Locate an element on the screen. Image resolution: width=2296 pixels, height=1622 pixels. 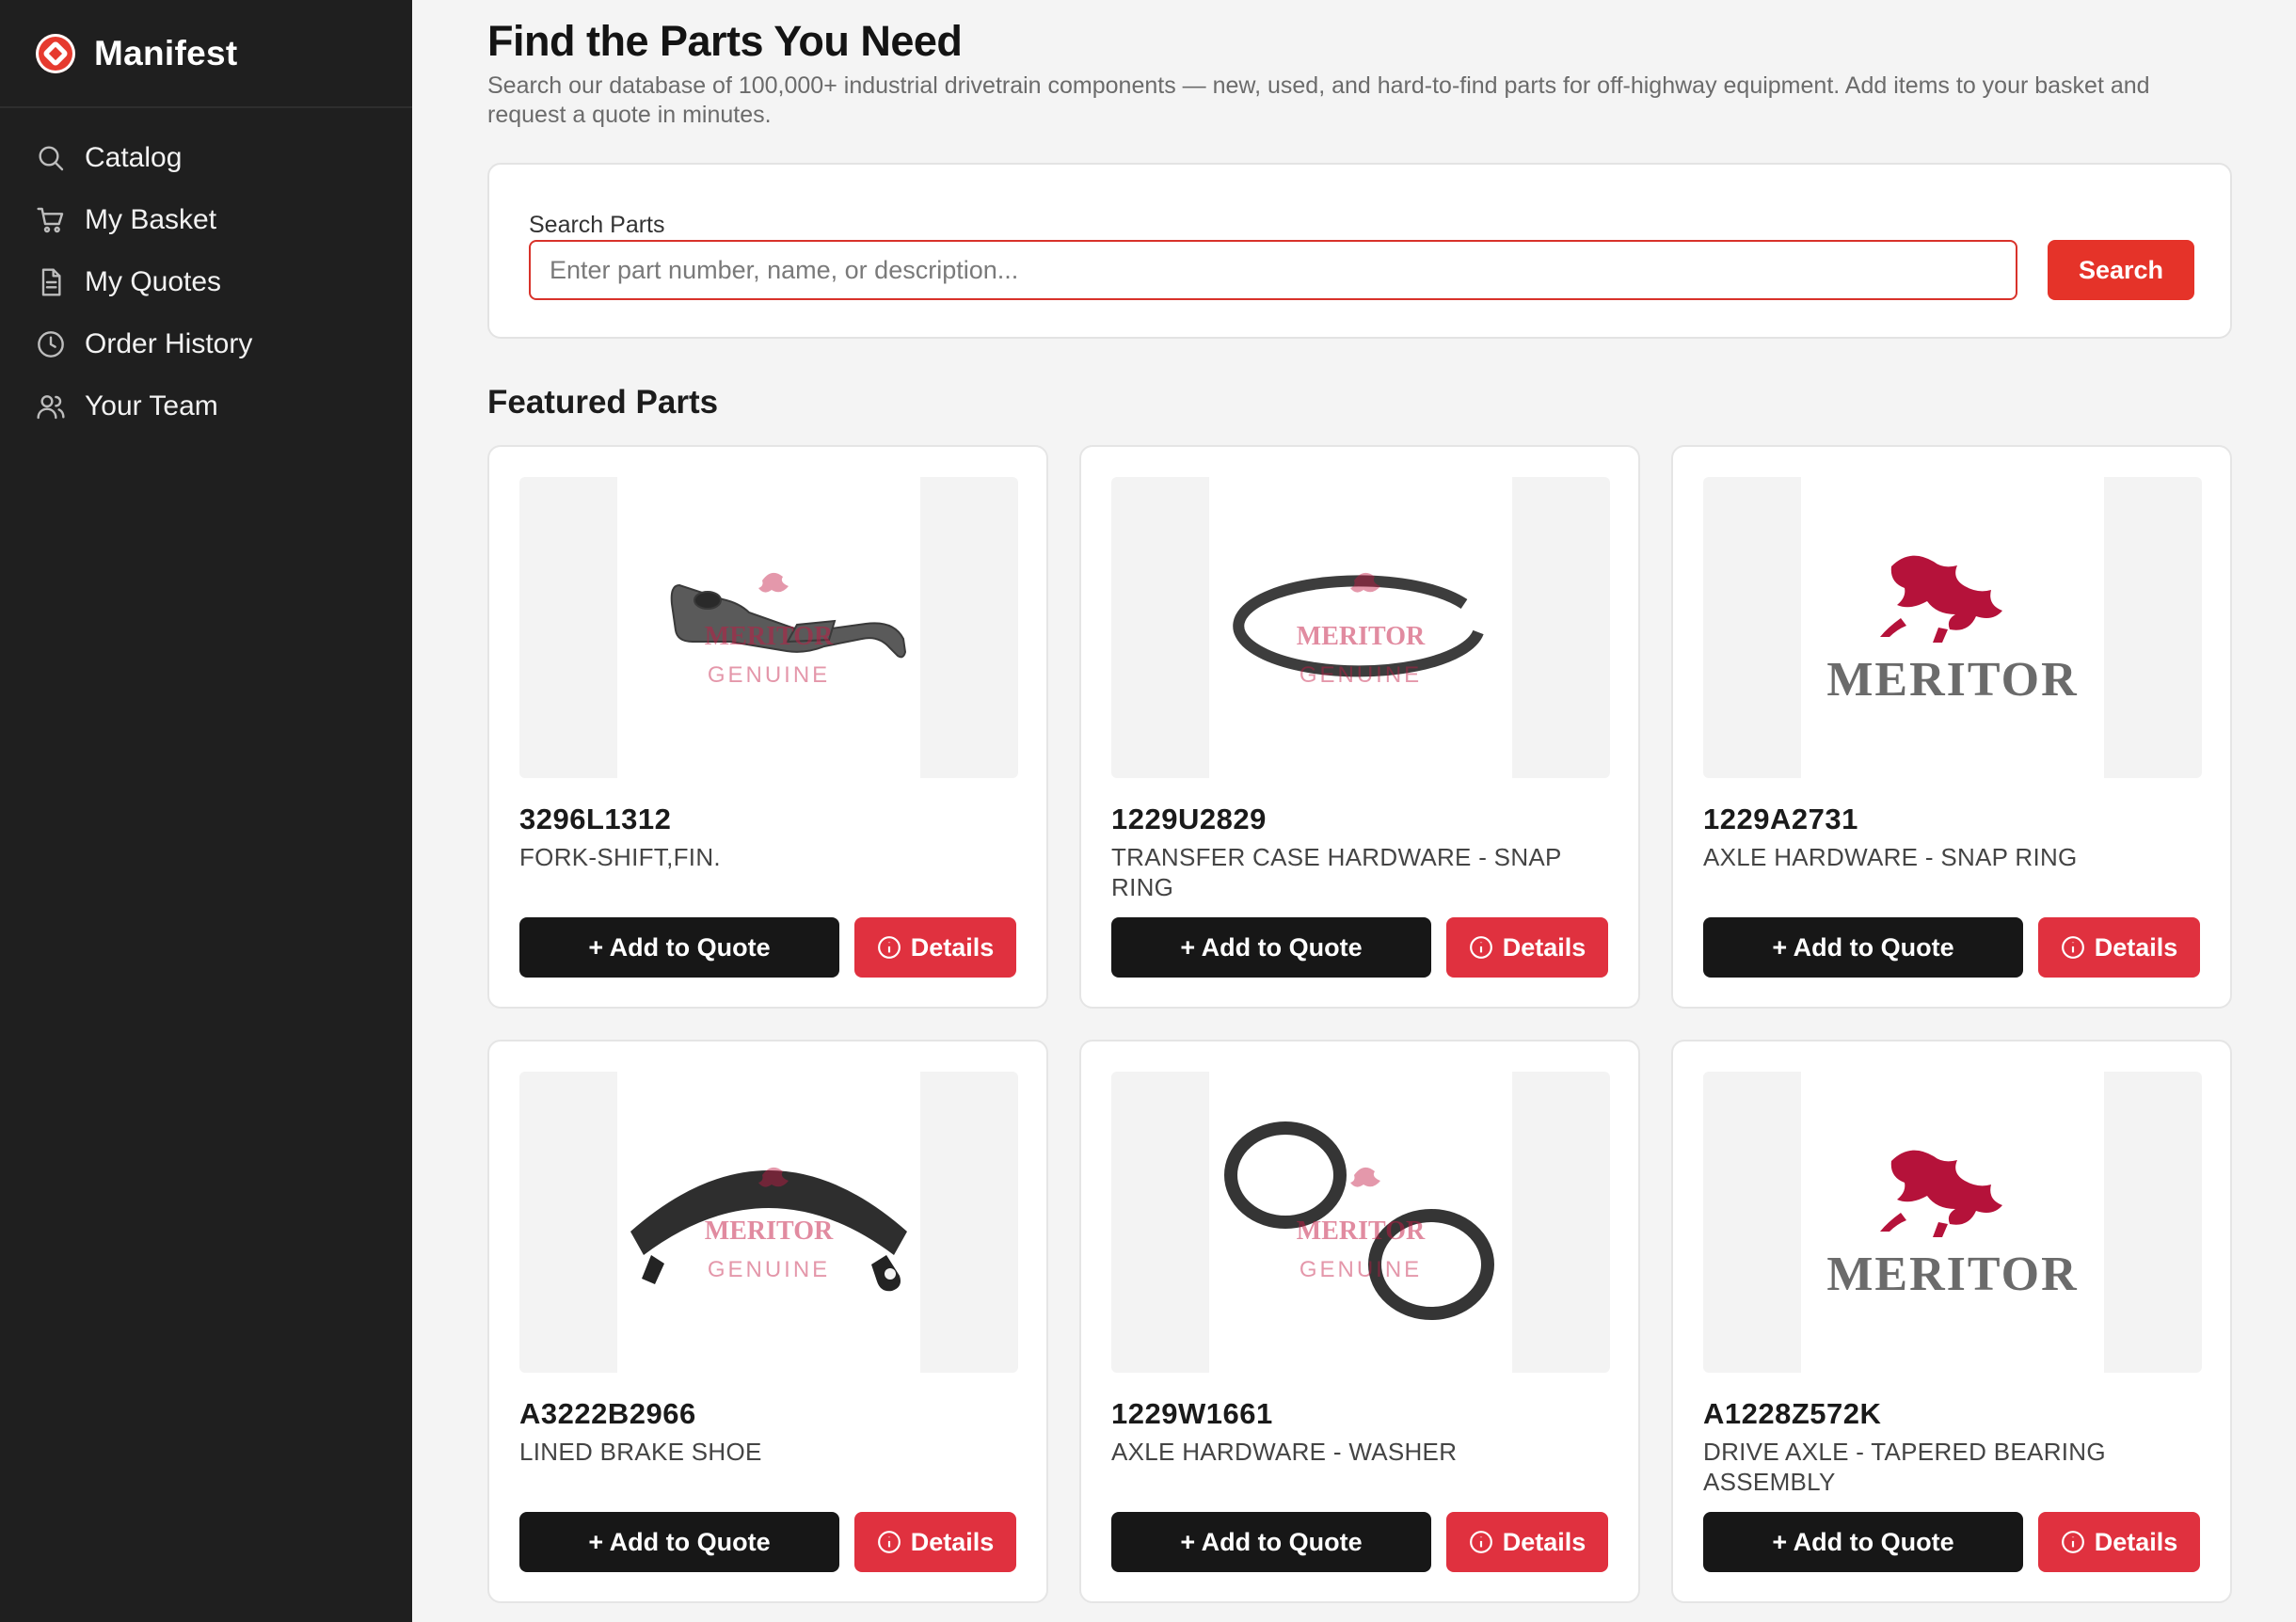
cart-icon is located at coordinates (51, 220).